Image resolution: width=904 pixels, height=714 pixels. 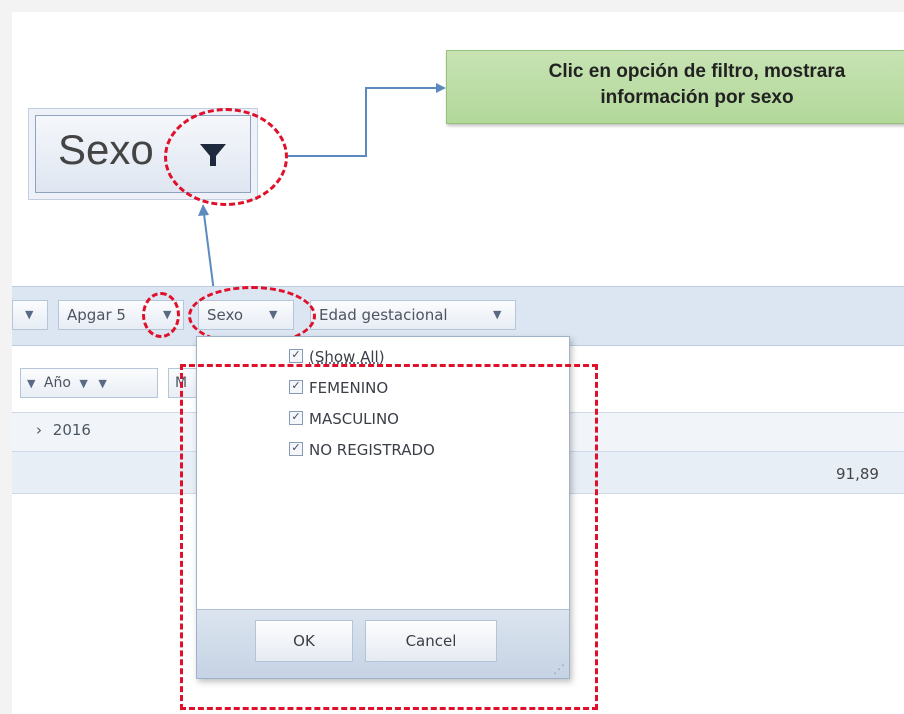 I want to click on highlight-ellipse-apgar-filter, so click(x=161, y=315).